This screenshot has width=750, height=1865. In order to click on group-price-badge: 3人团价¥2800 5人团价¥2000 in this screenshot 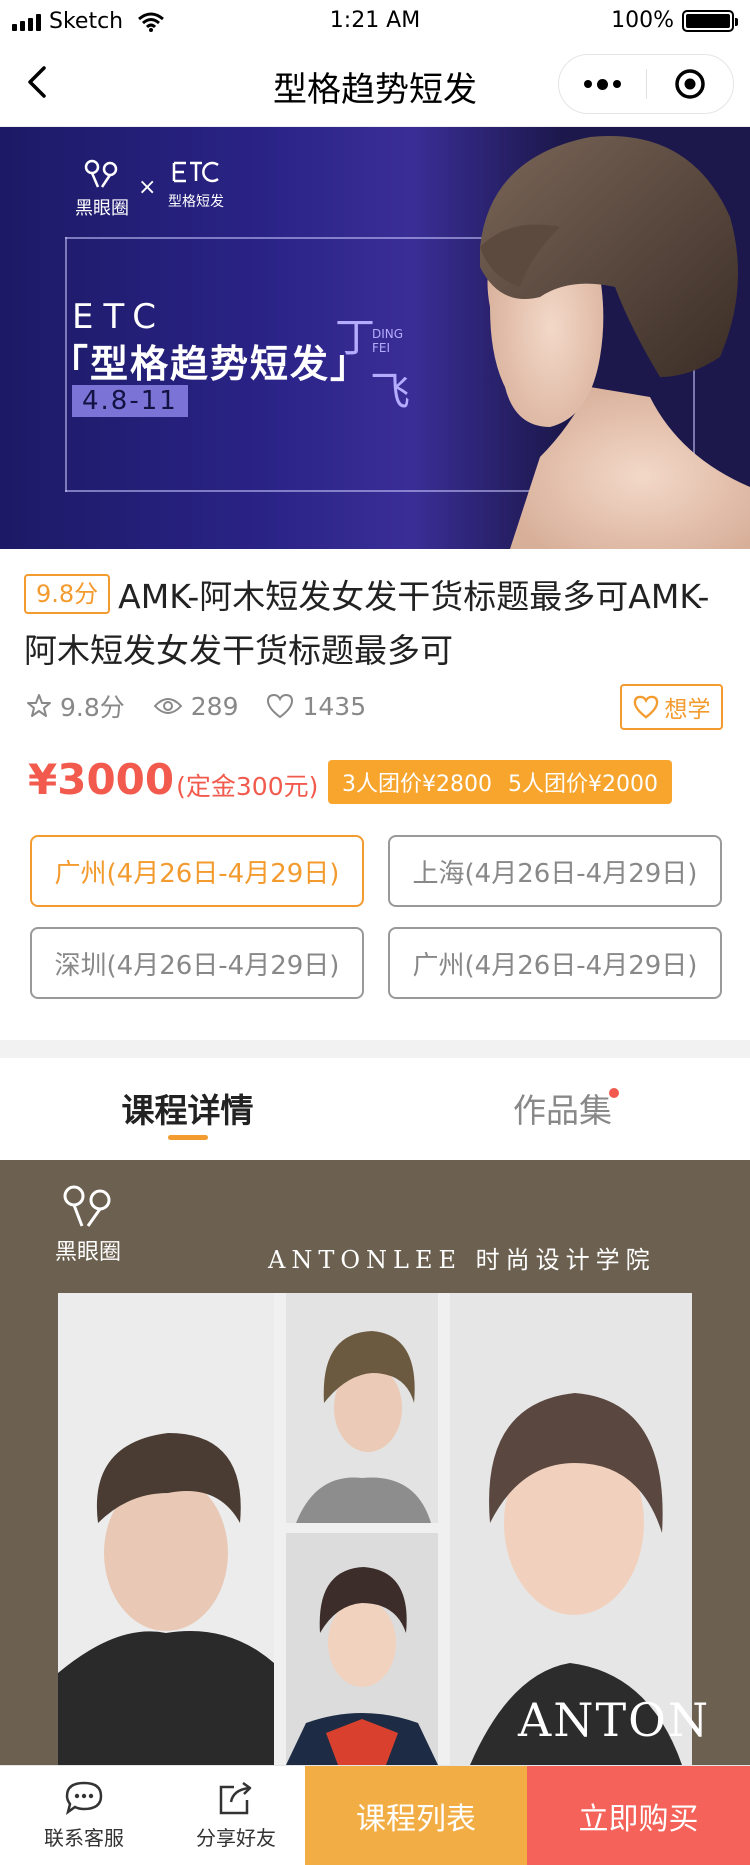, I will do `click(500, 782)`.